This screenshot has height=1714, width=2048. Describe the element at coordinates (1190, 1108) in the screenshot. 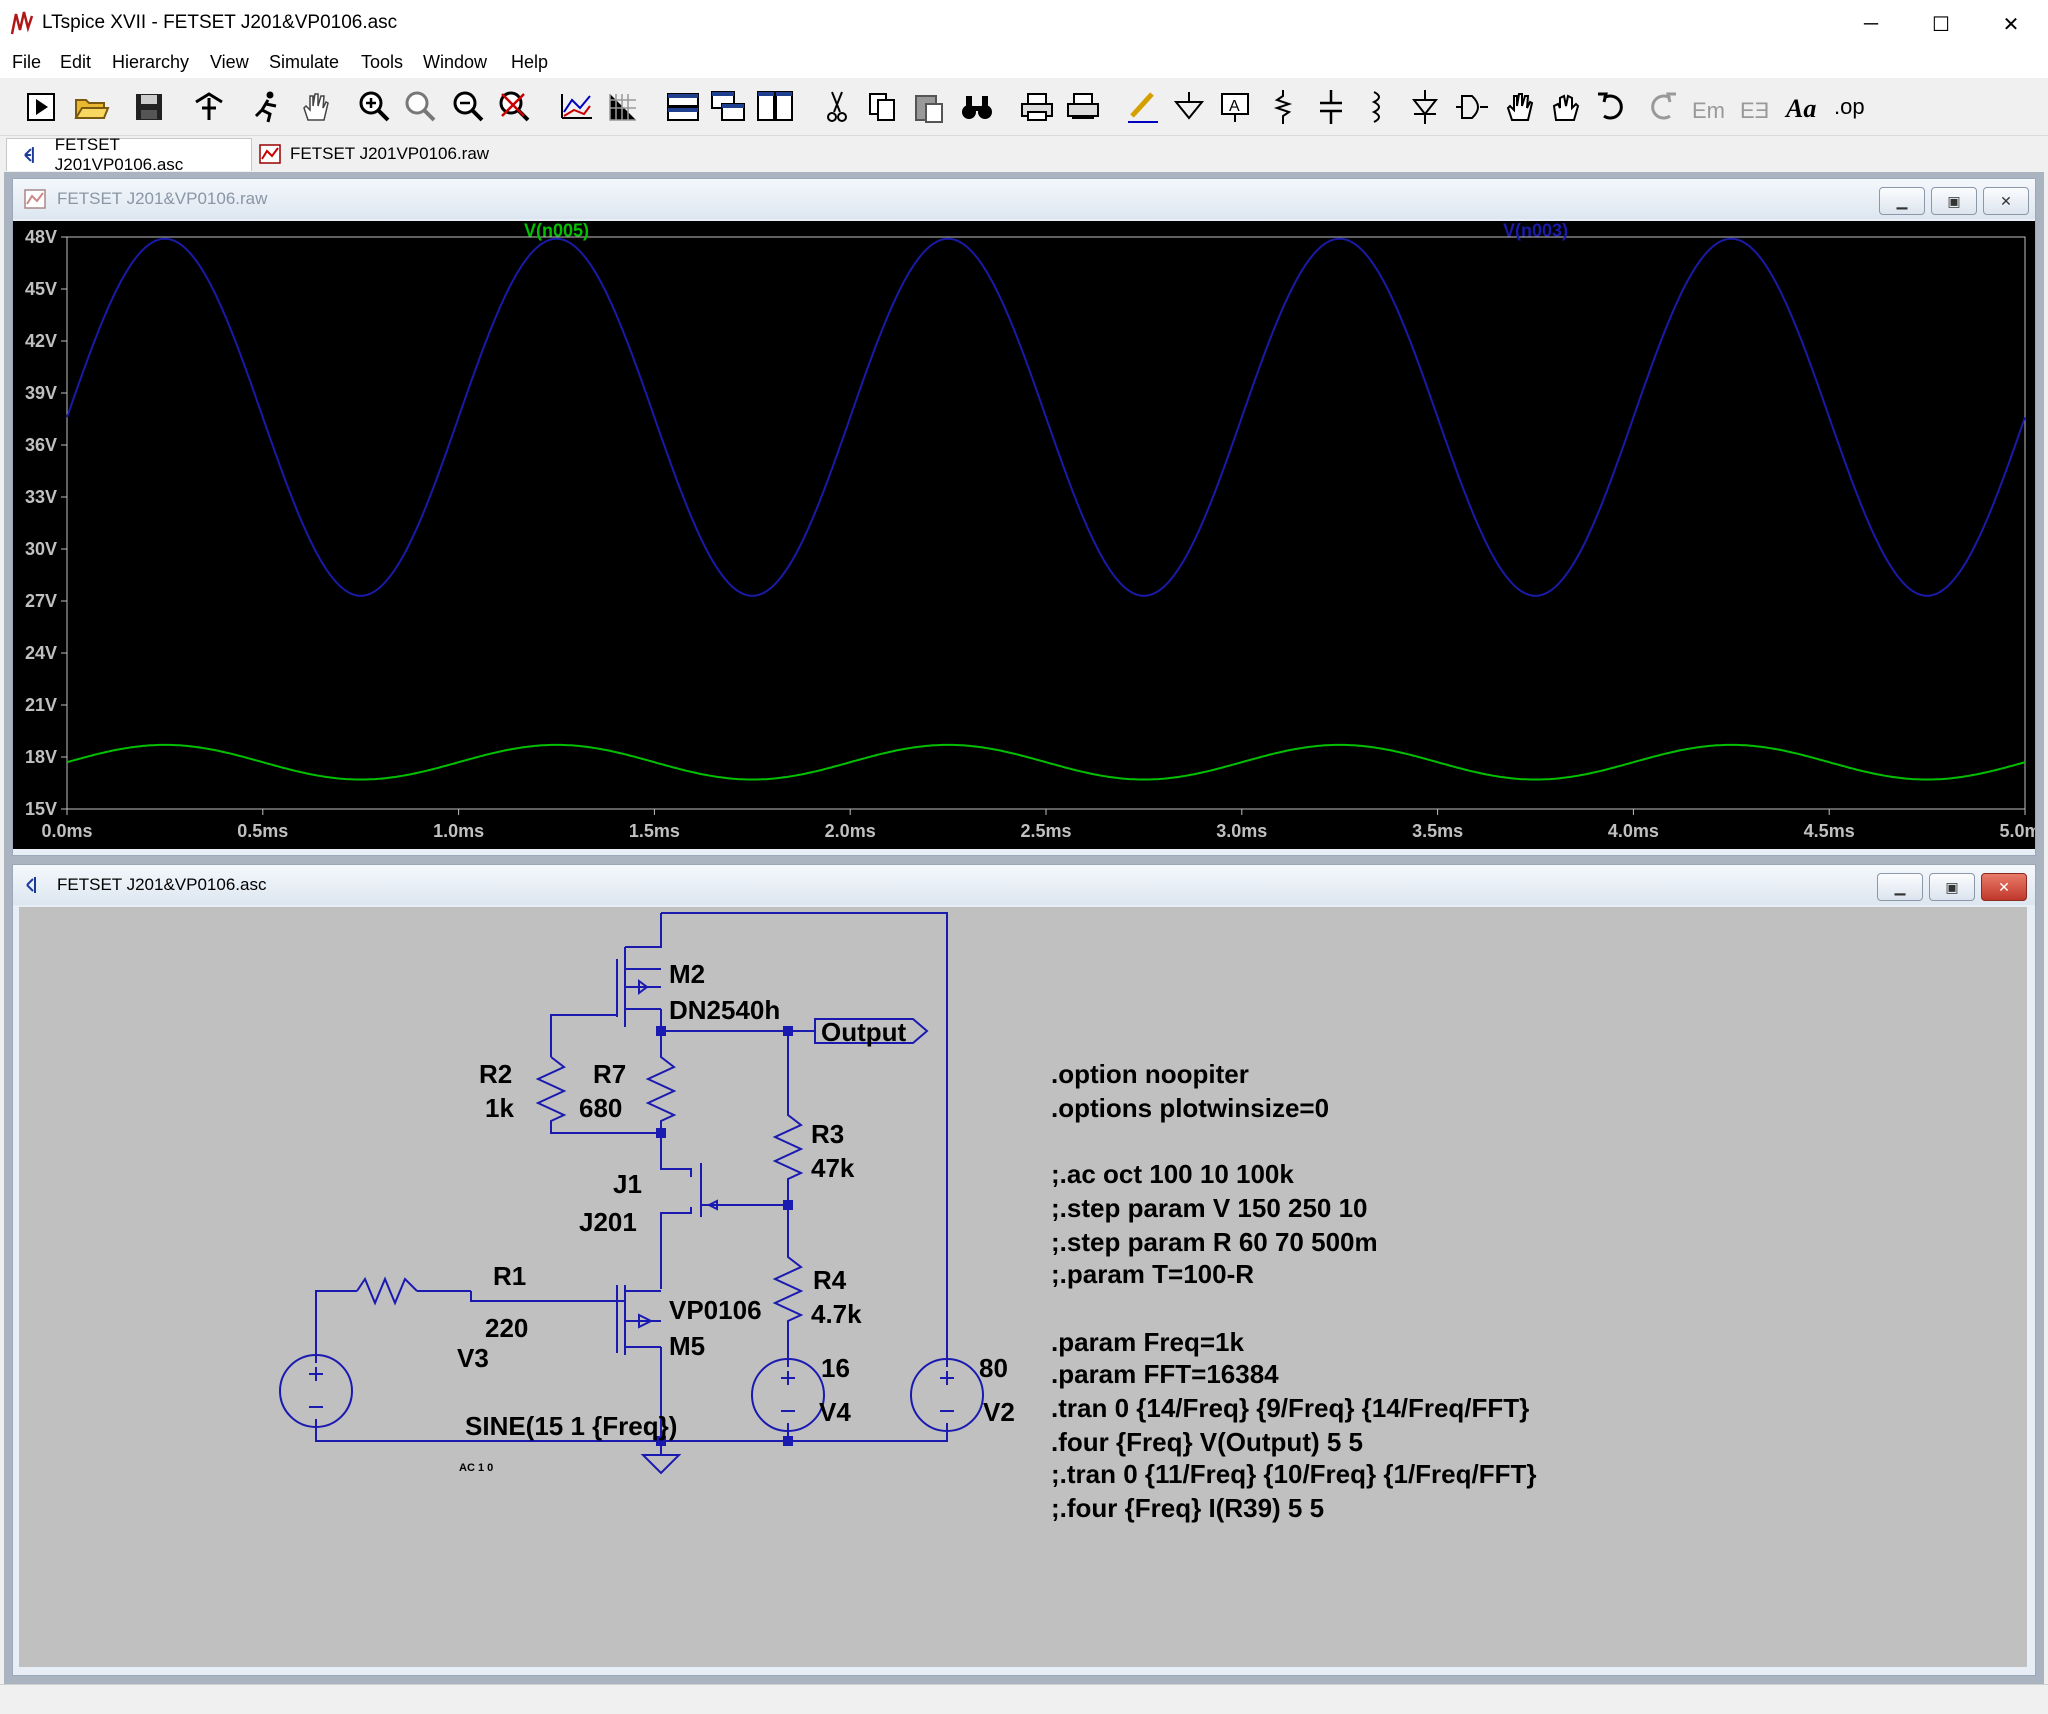

I see `directive-line: .options plotwinsize=0` at that location.